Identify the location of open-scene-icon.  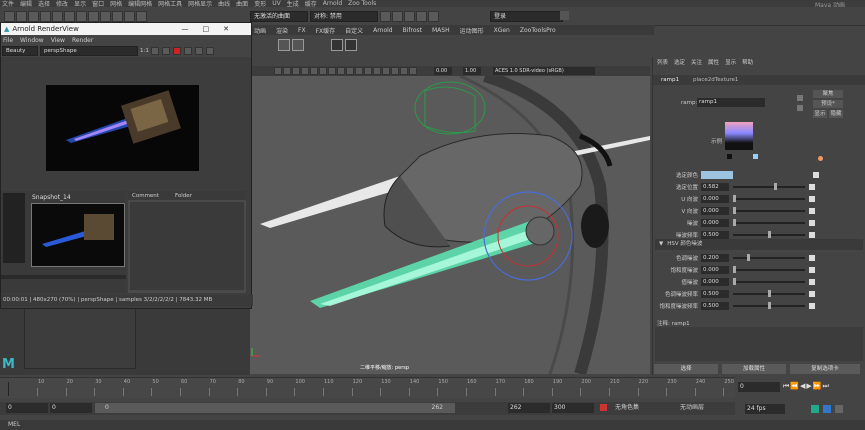
(21, 16).